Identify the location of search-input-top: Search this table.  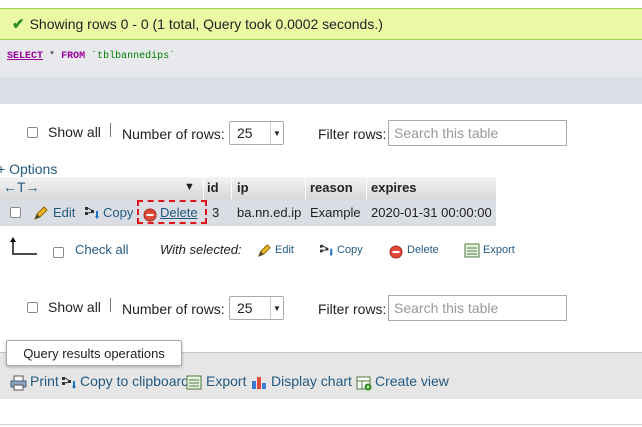
(477, 133).